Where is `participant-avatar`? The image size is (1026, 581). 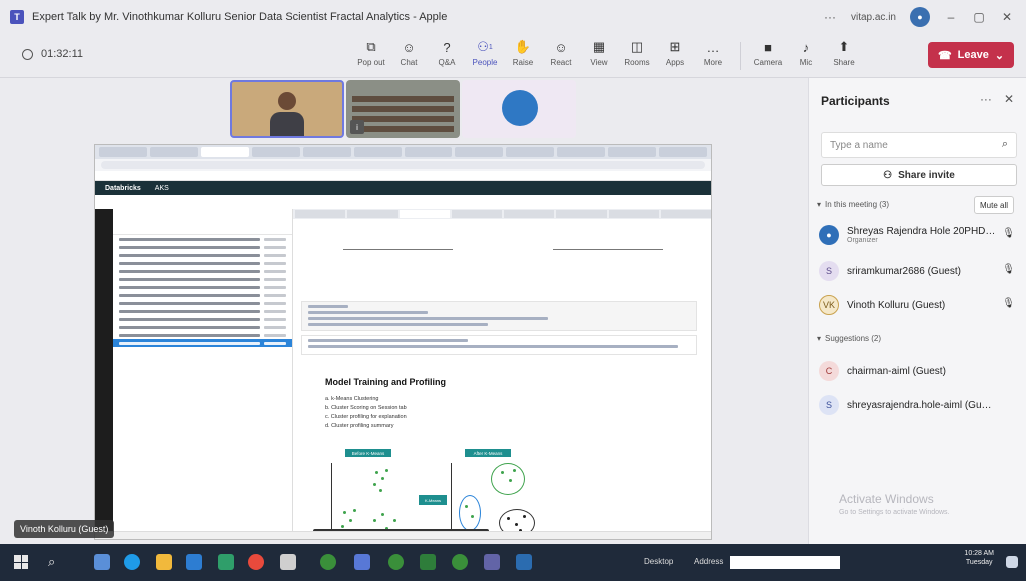 participant-avatar is located at coordinates (520, 108).